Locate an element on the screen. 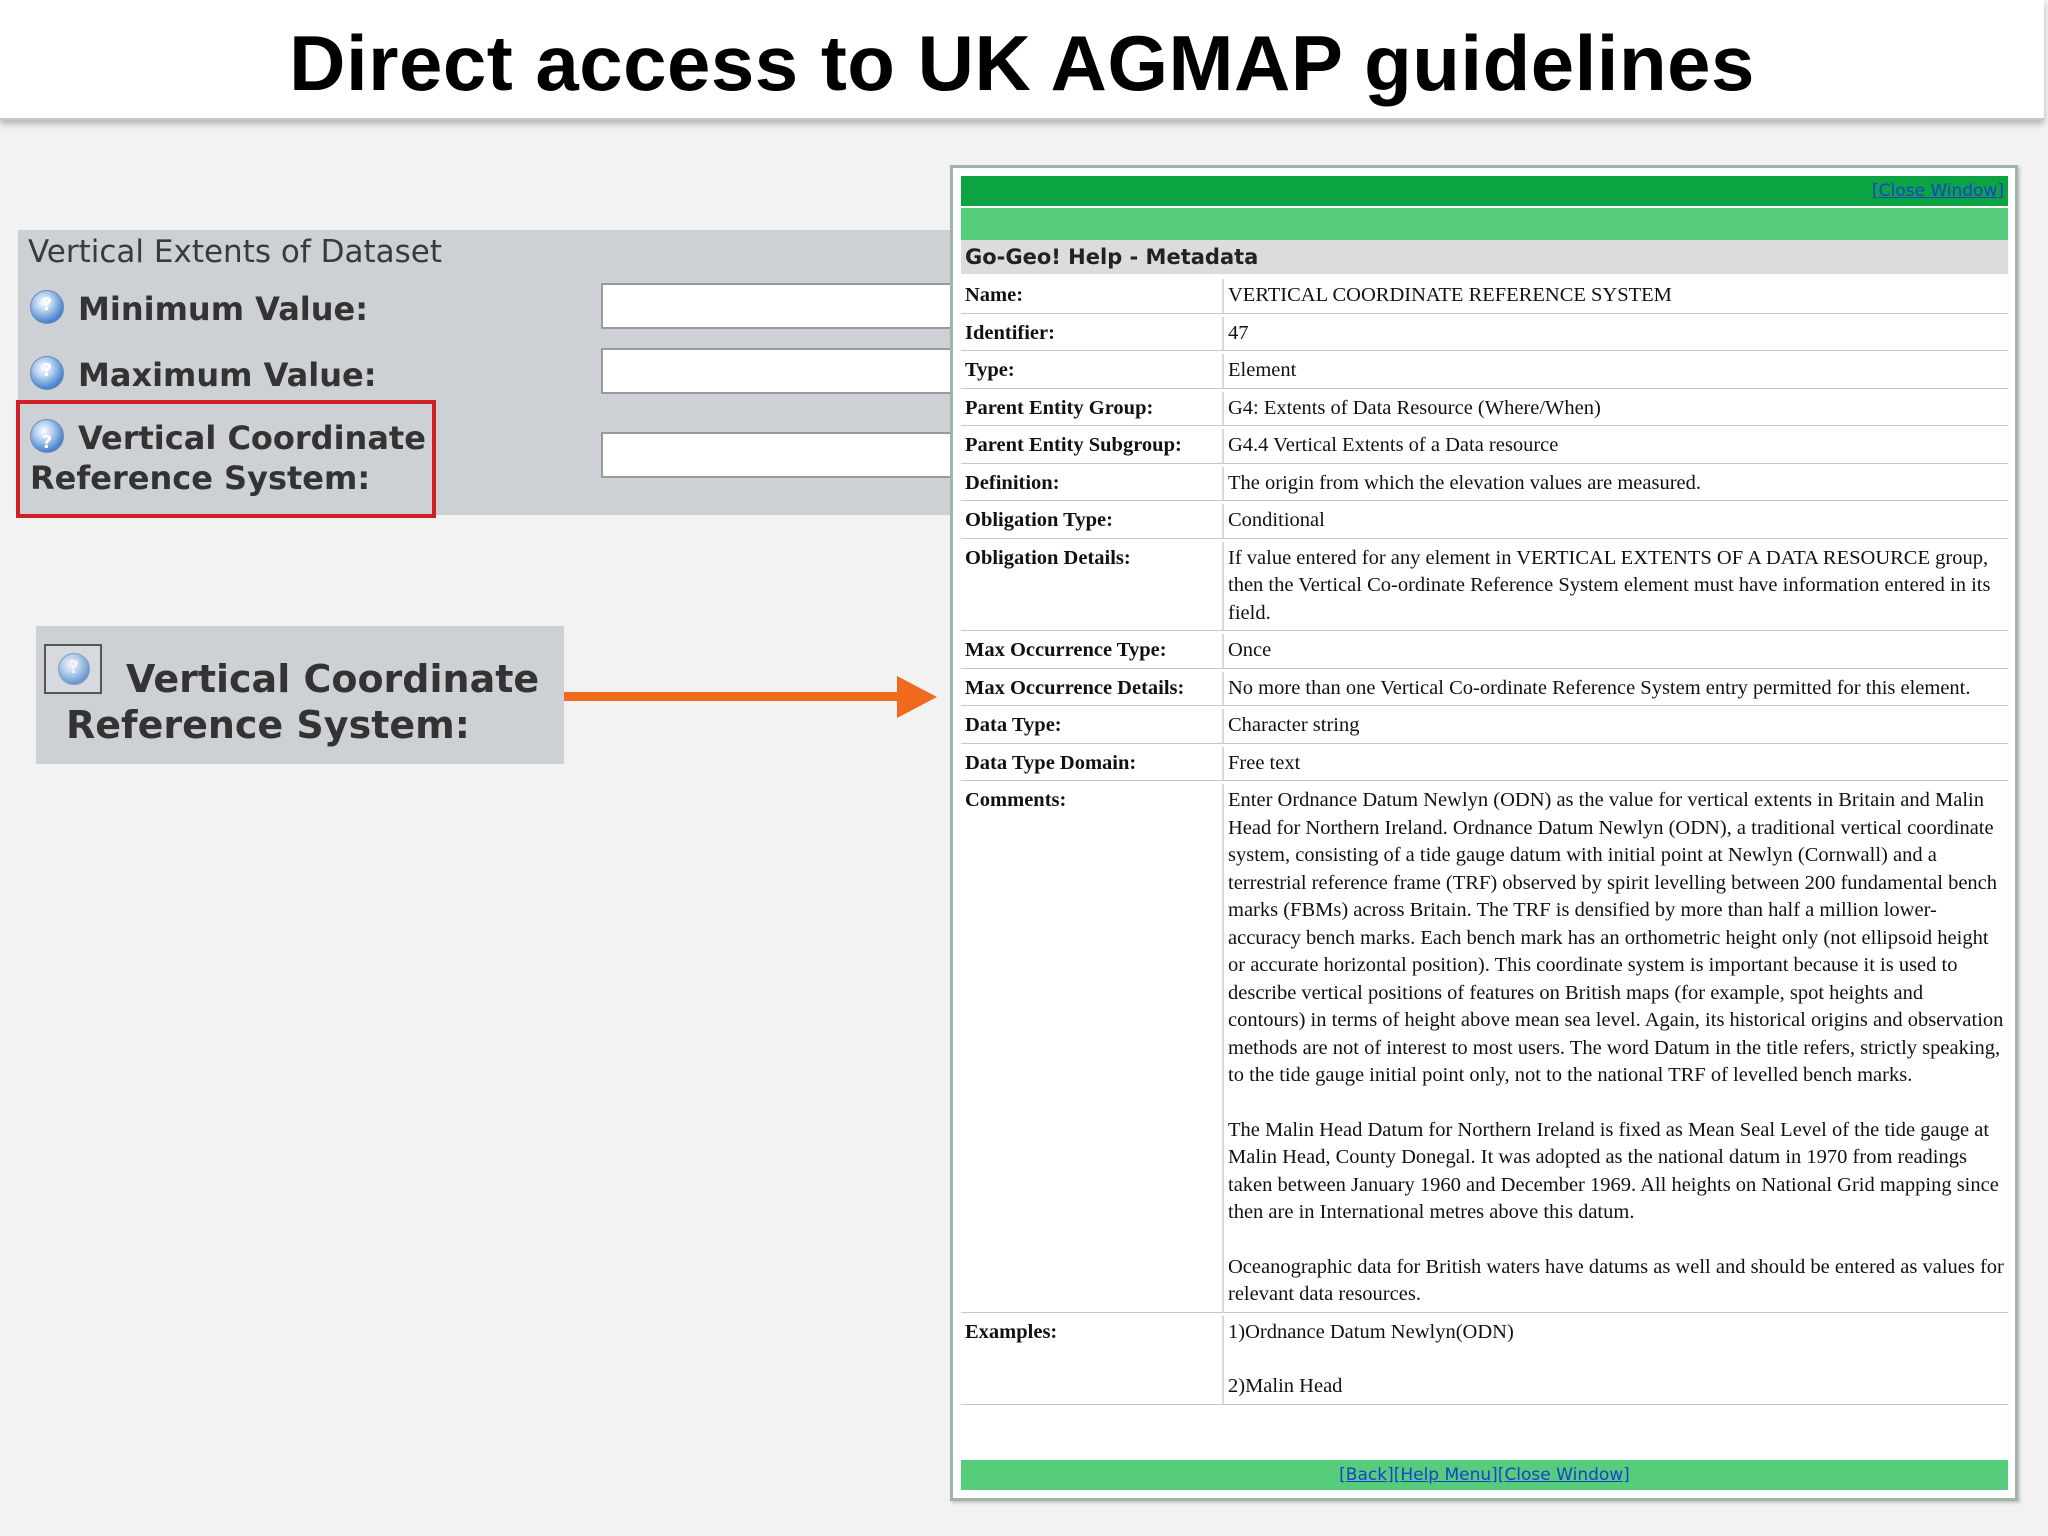 This screenshot has width=2048, height=1536. row-value: VERTICAL COORDINATE REFERENCE SYSTEM is located at coordinates (1616, 296).